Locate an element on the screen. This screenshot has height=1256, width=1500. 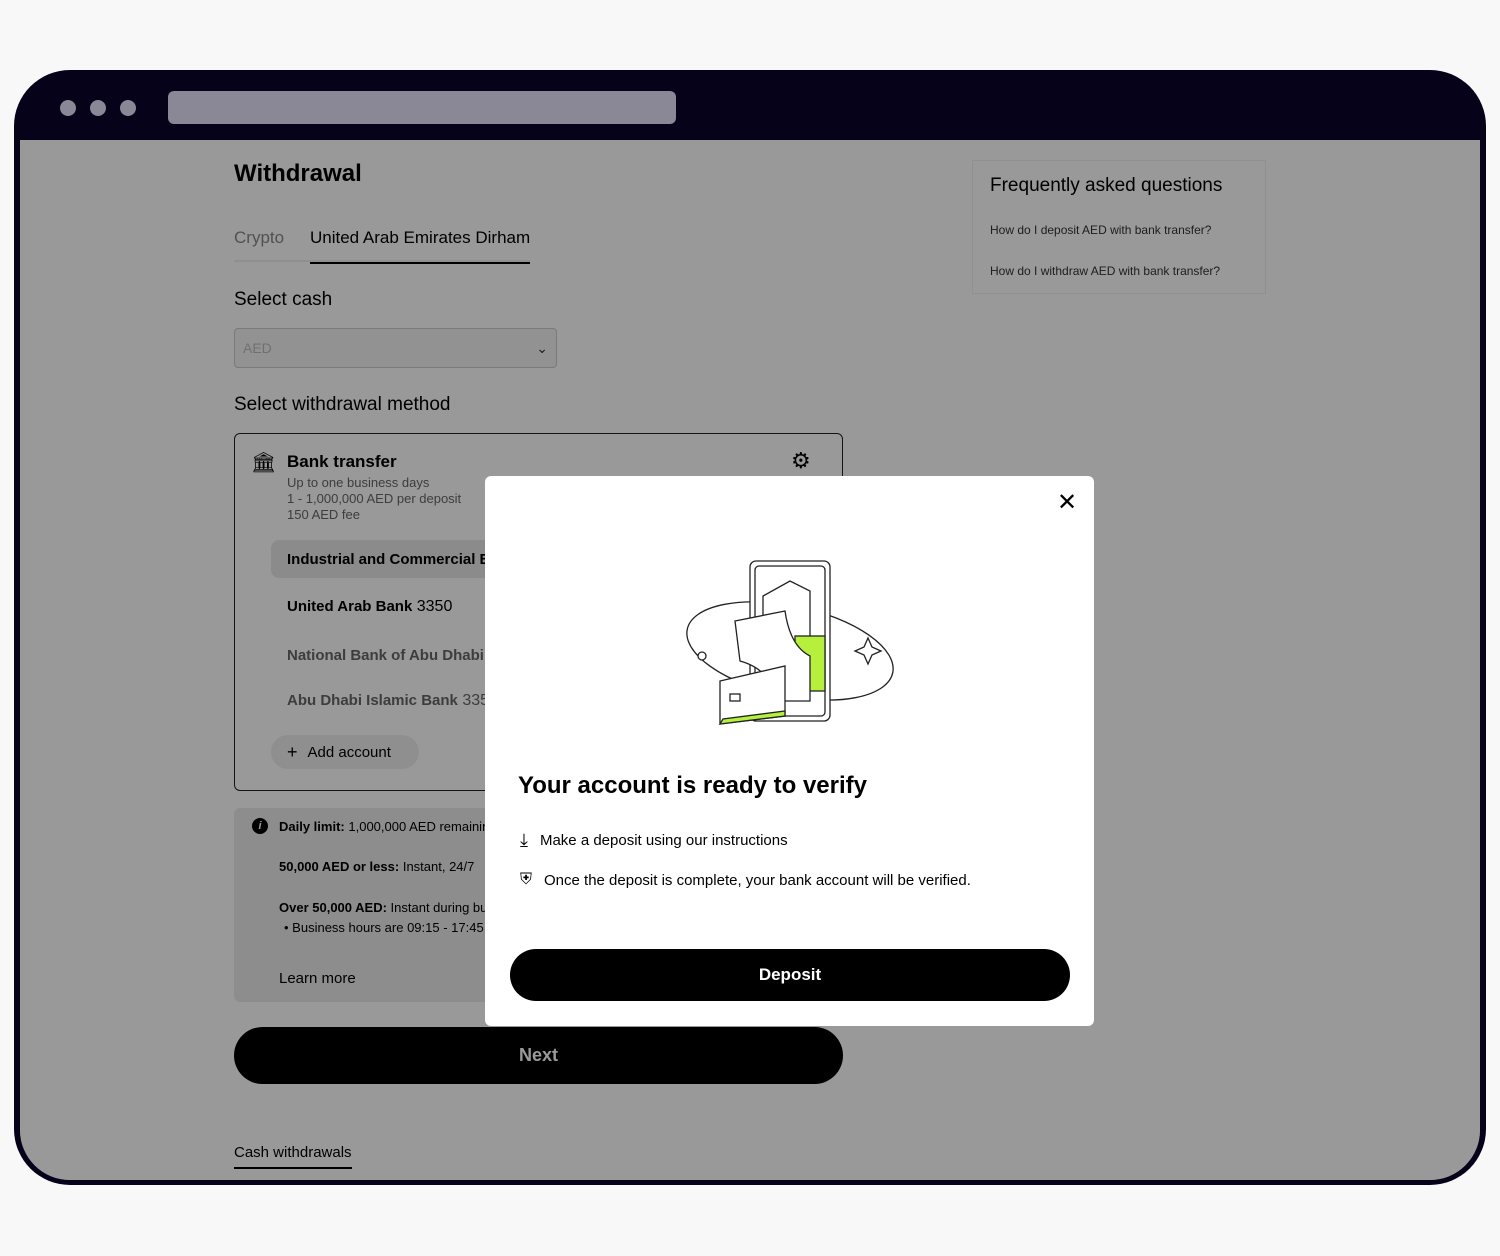
address-bar is located at coordinates (422, 107).